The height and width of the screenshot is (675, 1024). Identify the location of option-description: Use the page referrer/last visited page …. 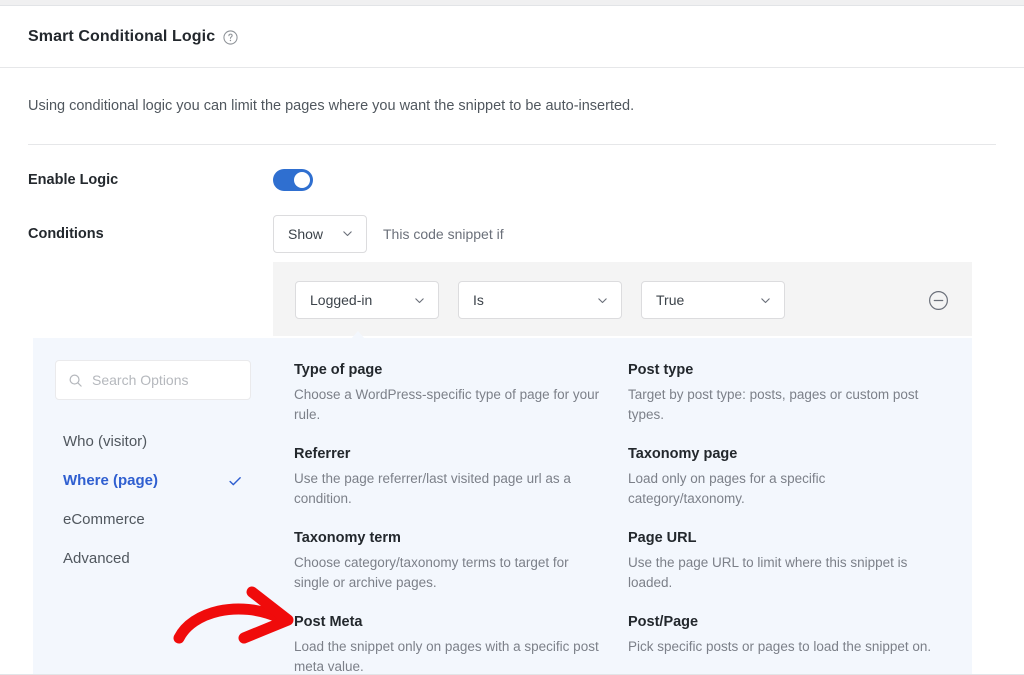
(432, 488).